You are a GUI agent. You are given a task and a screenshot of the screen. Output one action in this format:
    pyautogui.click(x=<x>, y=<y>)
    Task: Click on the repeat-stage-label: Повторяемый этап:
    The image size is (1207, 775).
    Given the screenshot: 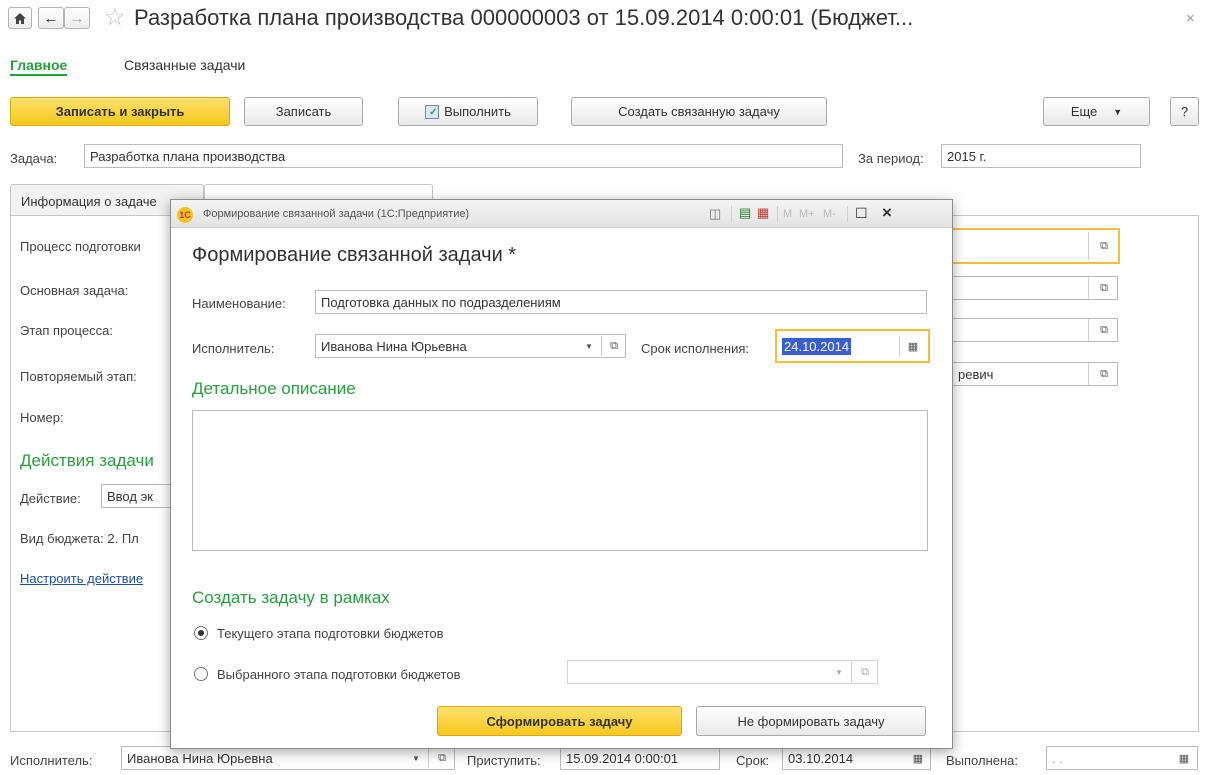 What is the action you would take?
    pyautogui.click(x=78, y=376)
    